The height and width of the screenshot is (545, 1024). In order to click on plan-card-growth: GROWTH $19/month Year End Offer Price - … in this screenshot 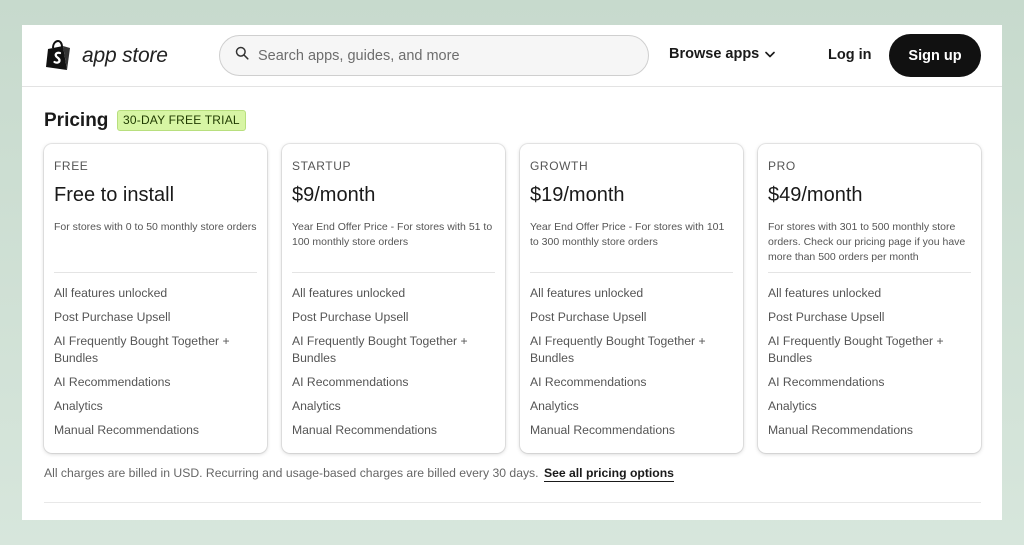, I will do `click(631, 298)`.